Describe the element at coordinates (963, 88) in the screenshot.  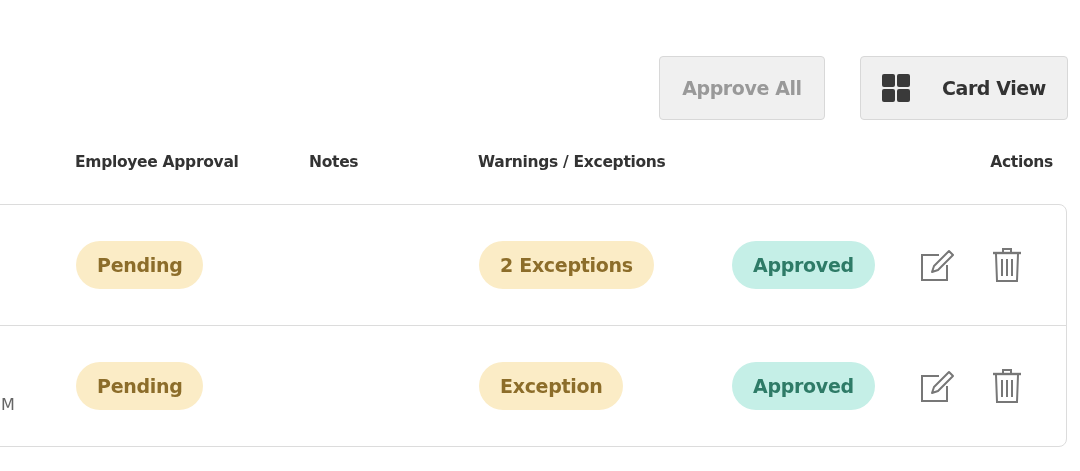
I see `card-view-button: Card View` at that location.